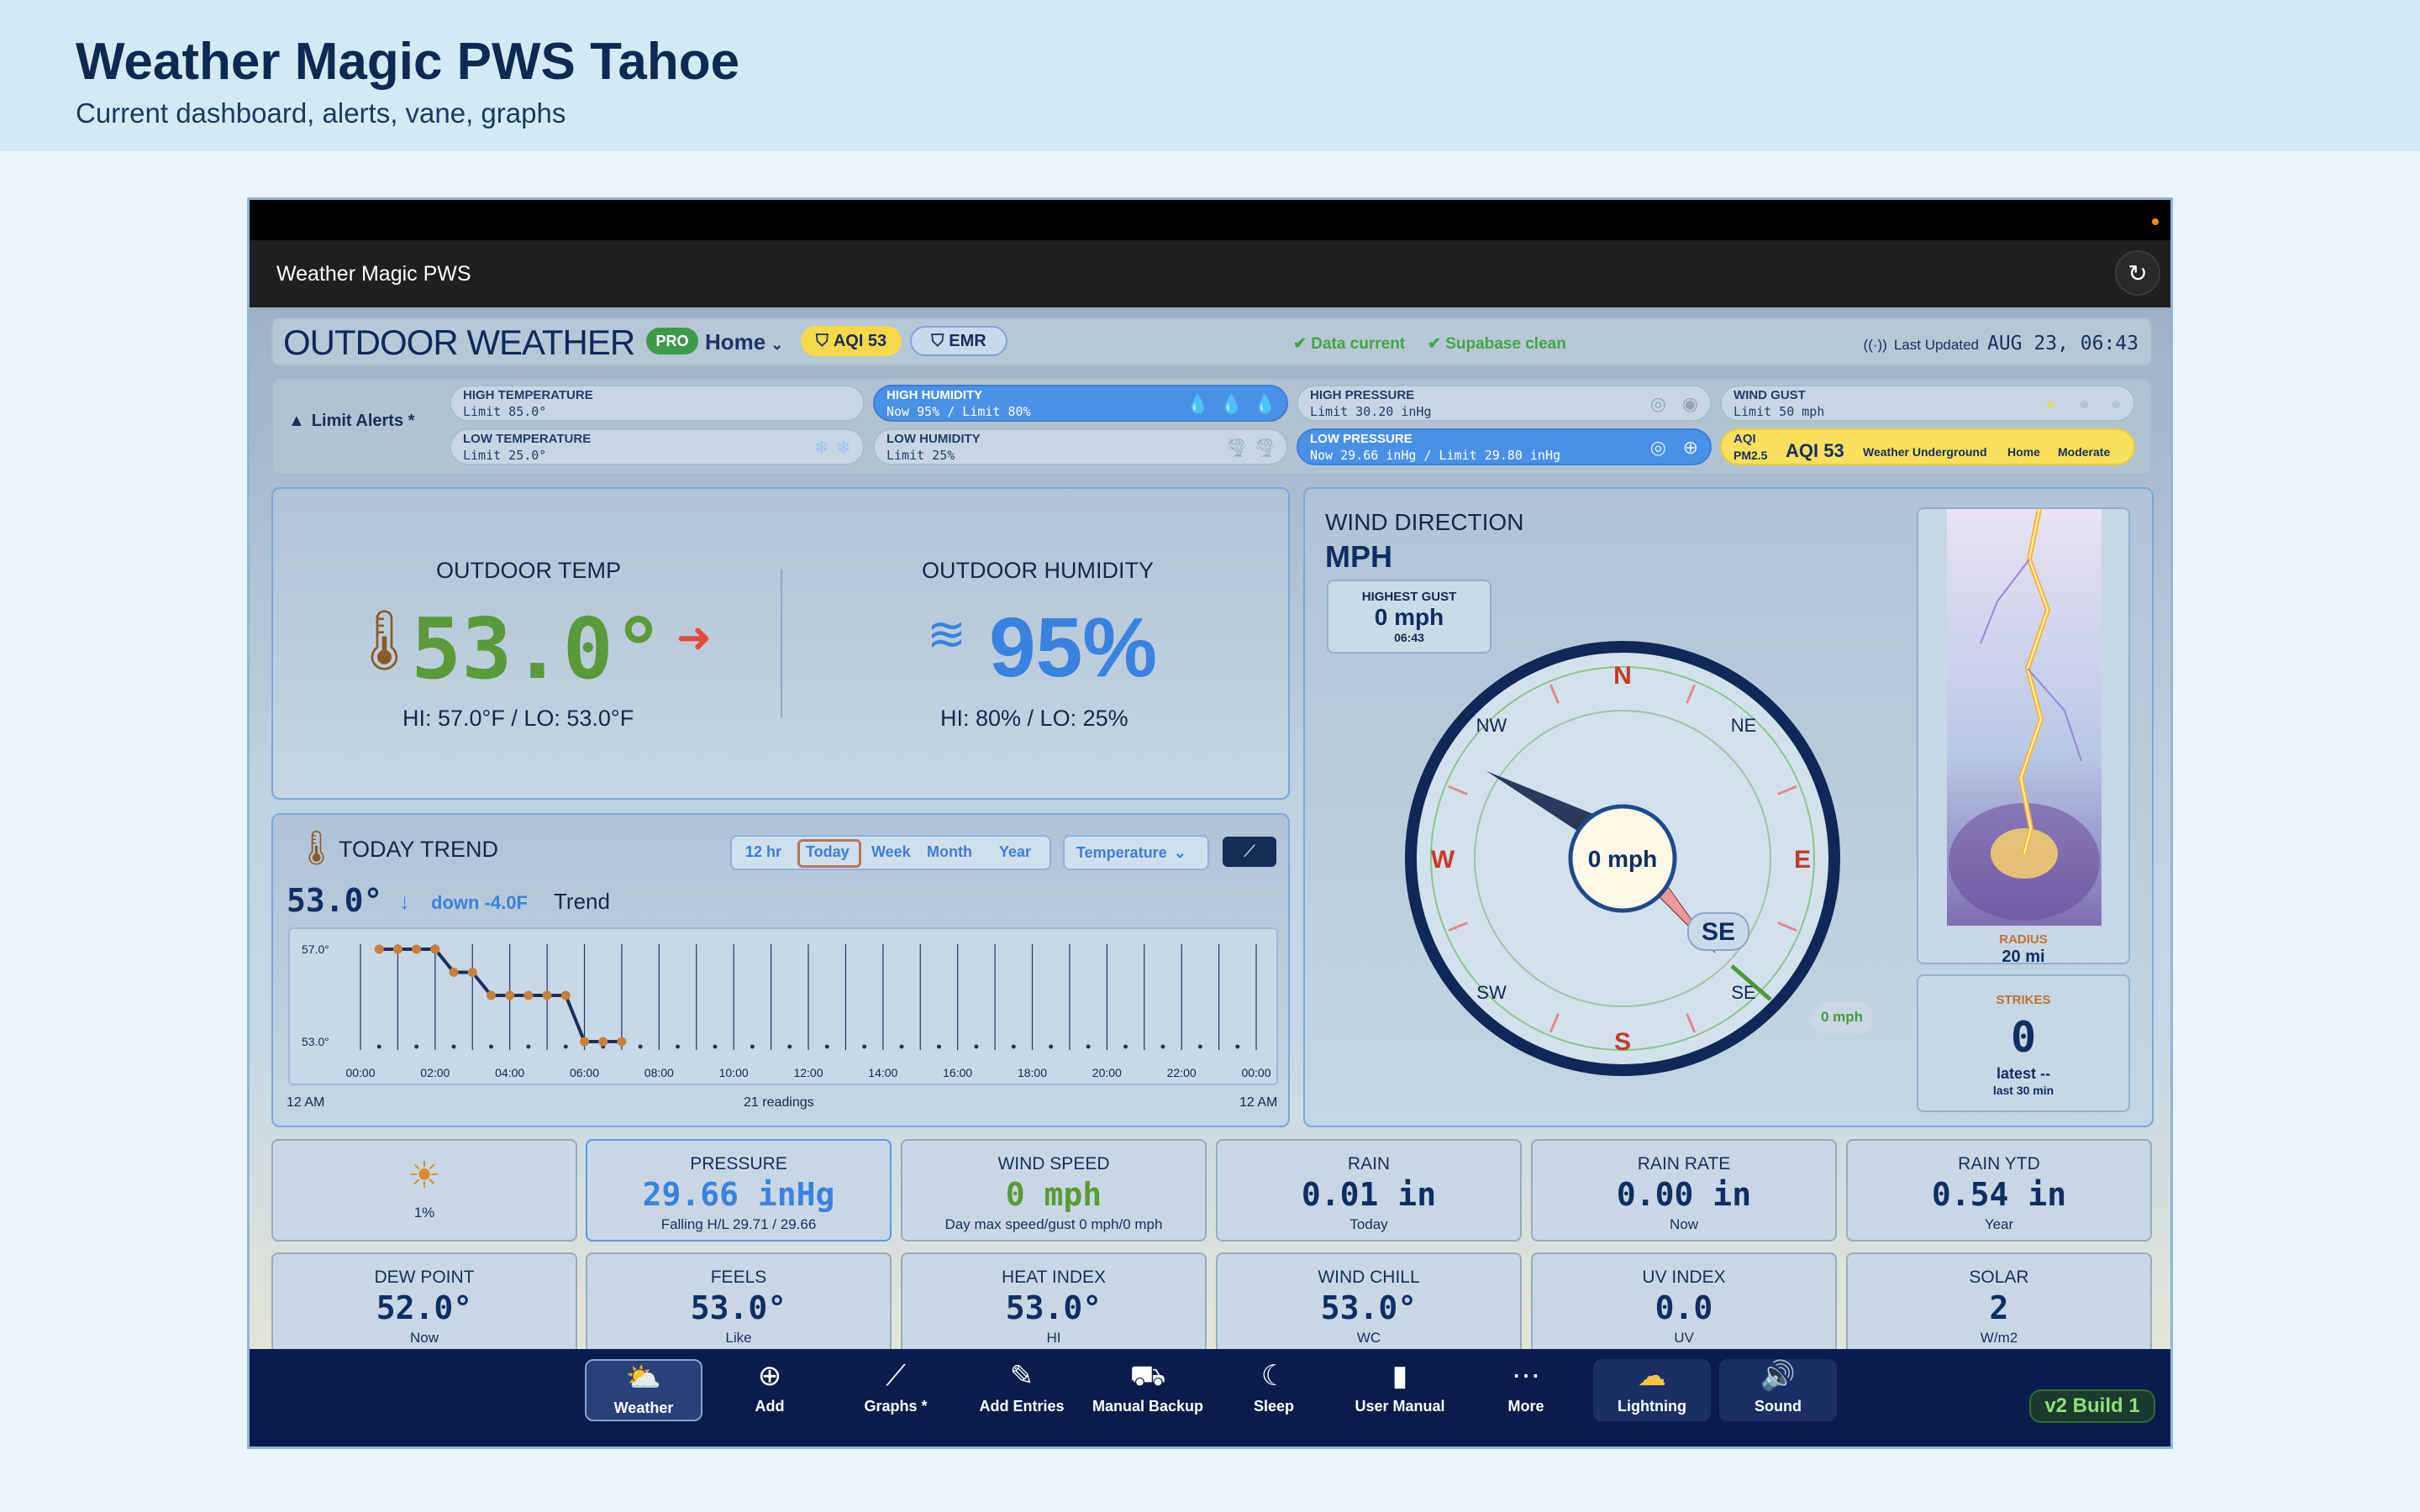 This screenshot has height=1512, width=2420. Describe the element at coordinates (1022, 1406) in the screenshot. I see `nav-label: Add Entries` at that location.